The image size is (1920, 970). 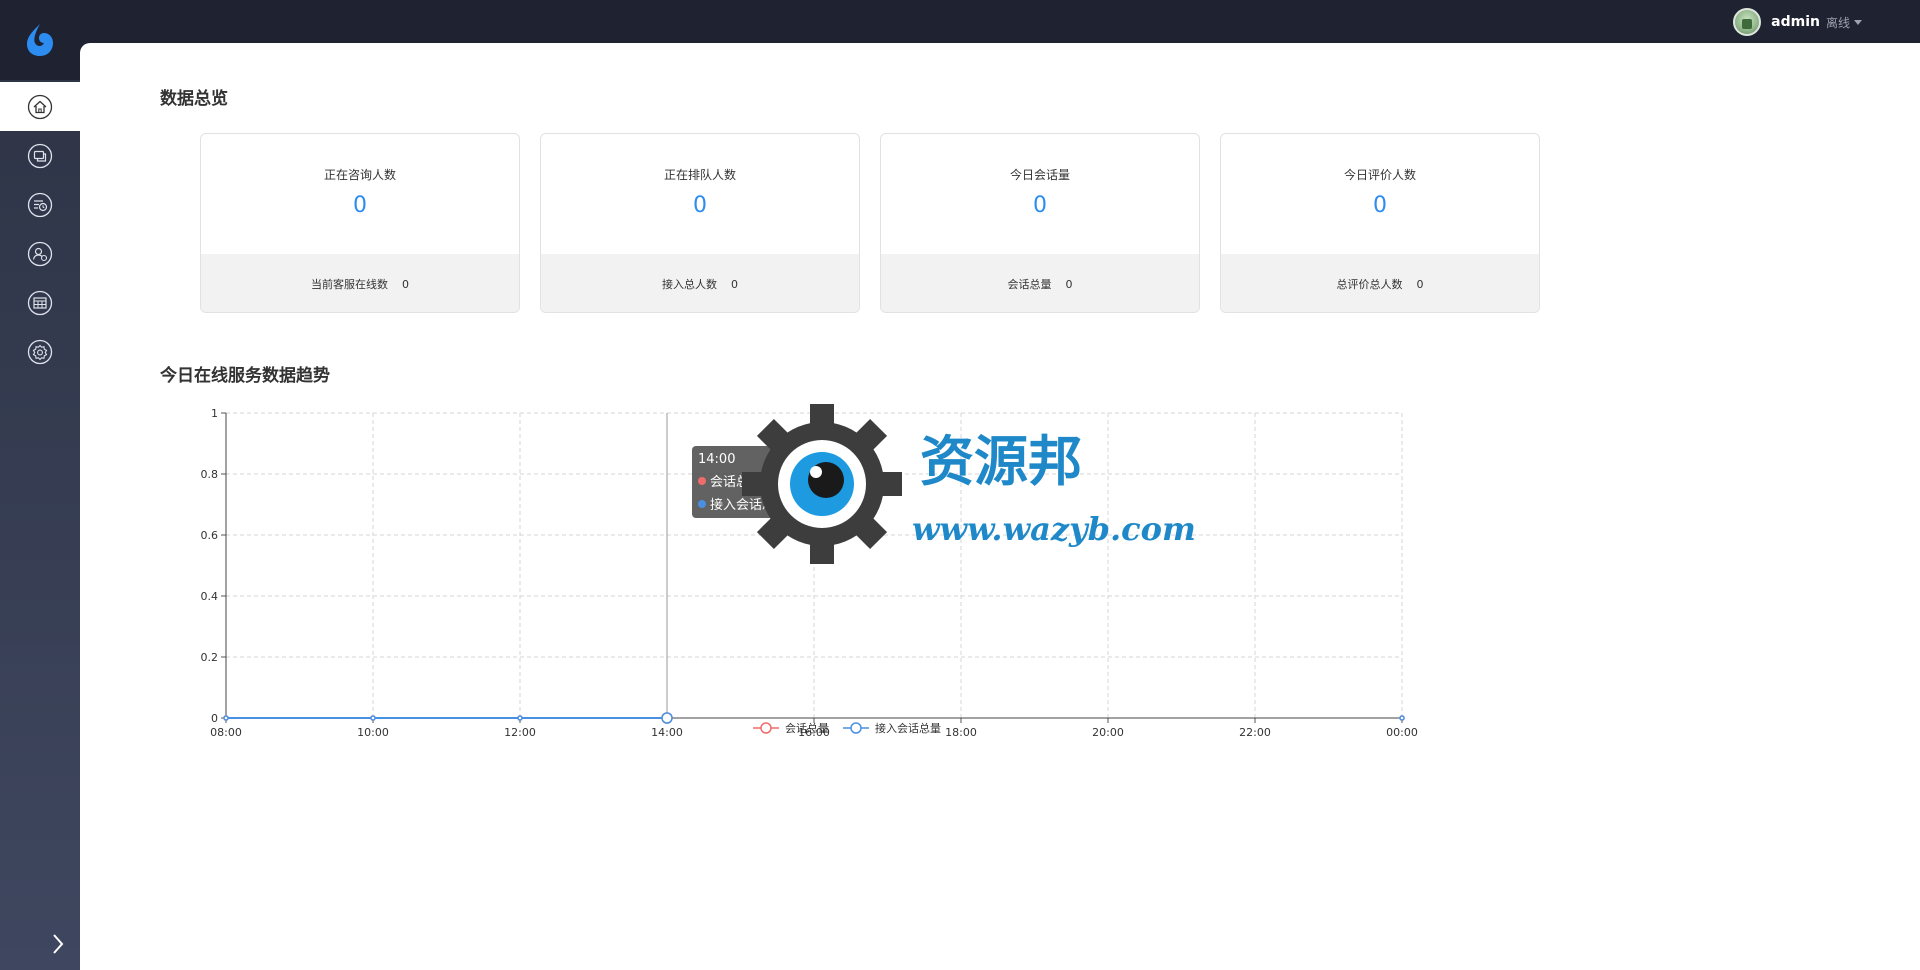 I want to click on y-tick-label: 0.6, so click(x=210, y=535).